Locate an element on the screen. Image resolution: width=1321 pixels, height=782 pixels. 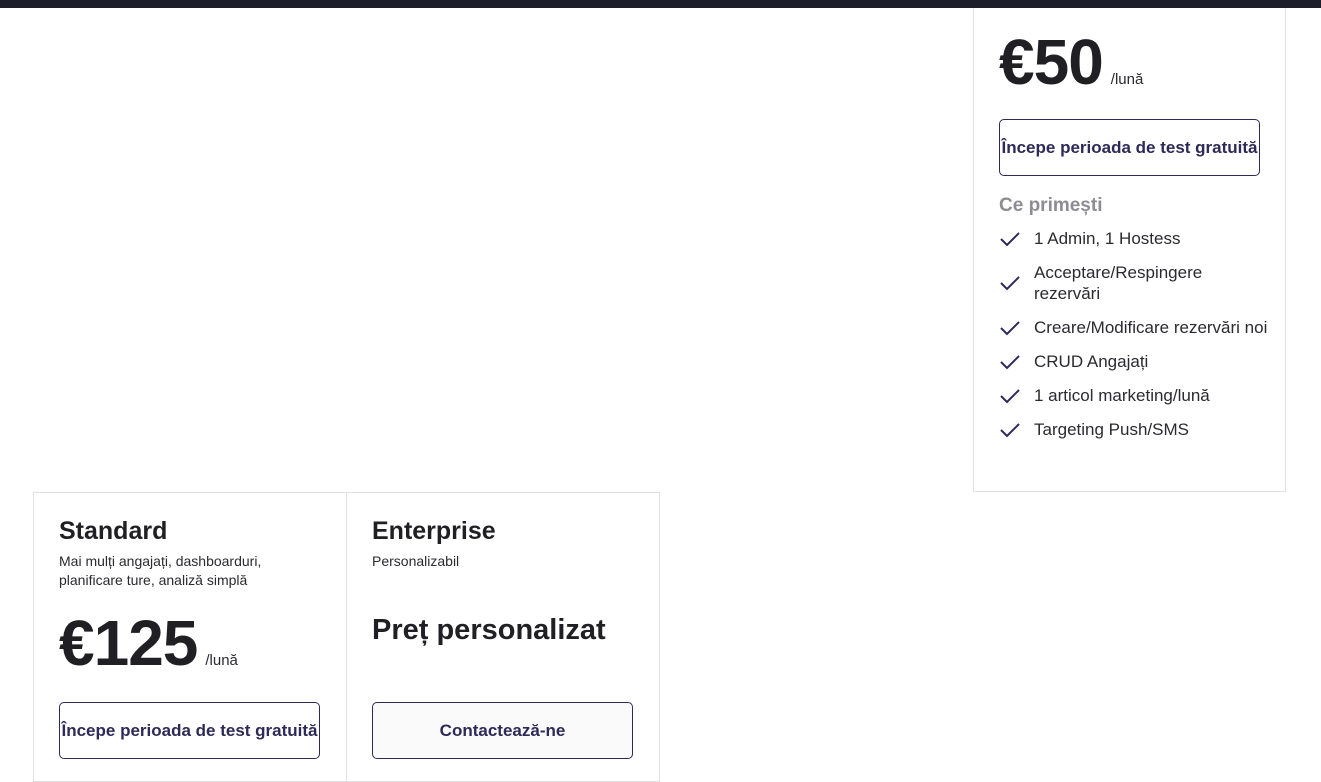
price-custom: Preț personalizat is located at coordinates (489, 630).